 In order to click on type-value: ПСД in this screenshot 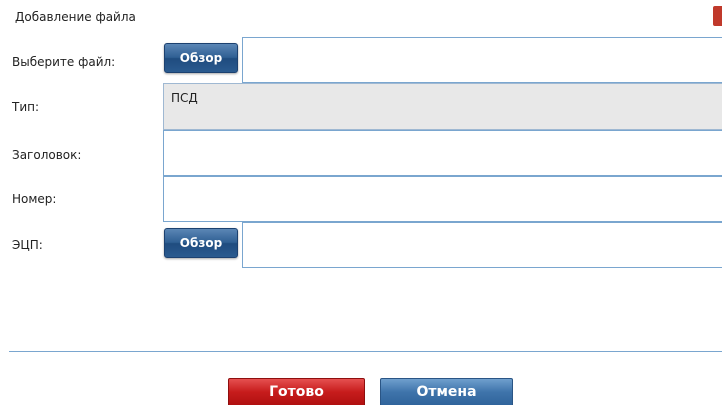, I will do `click(184, 98)`.